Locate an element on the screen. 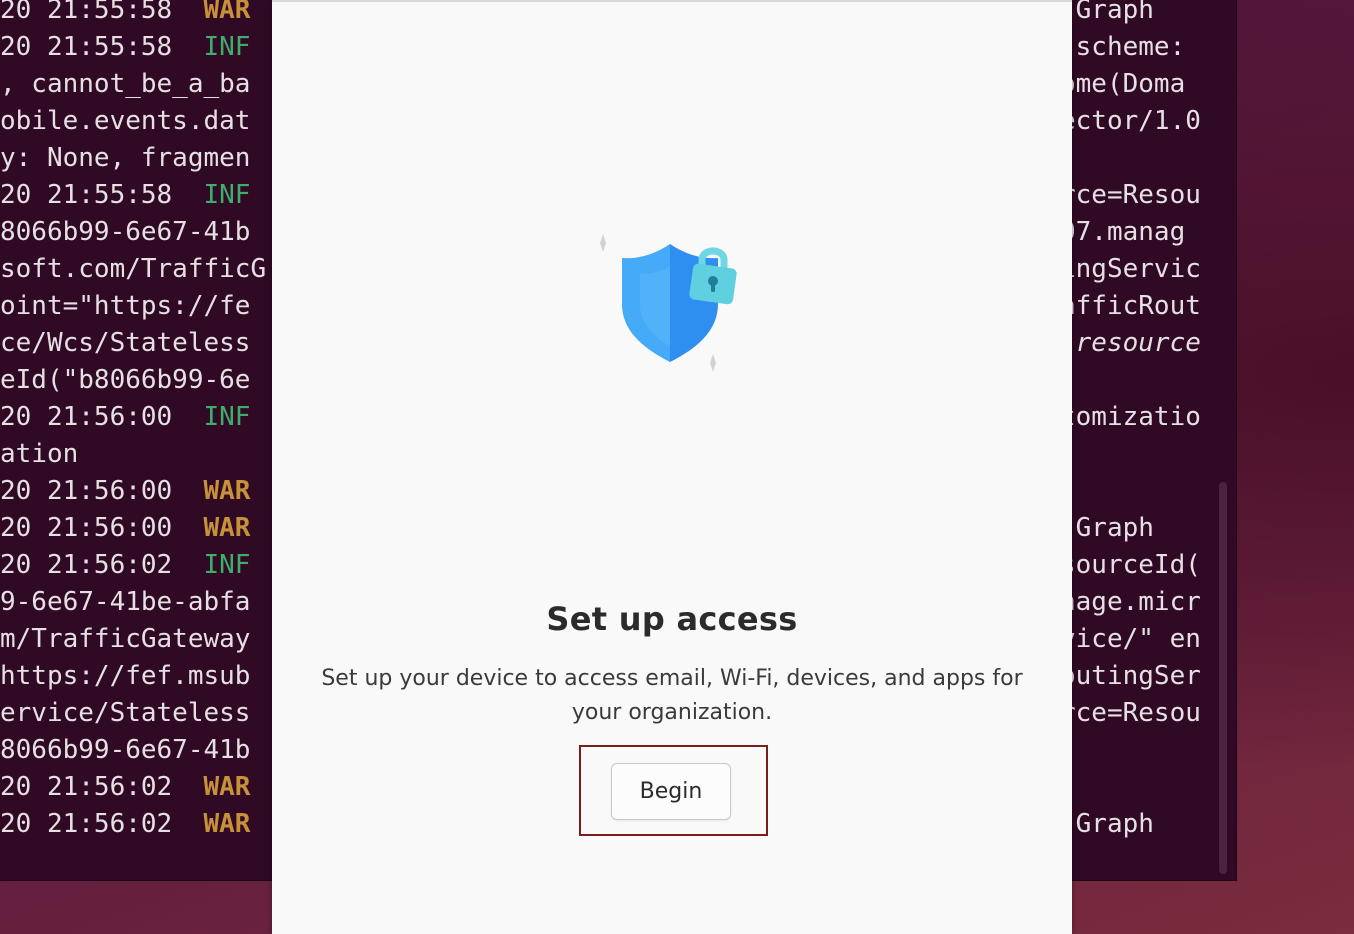  log-text: ation is located at coordinates (39, 454).